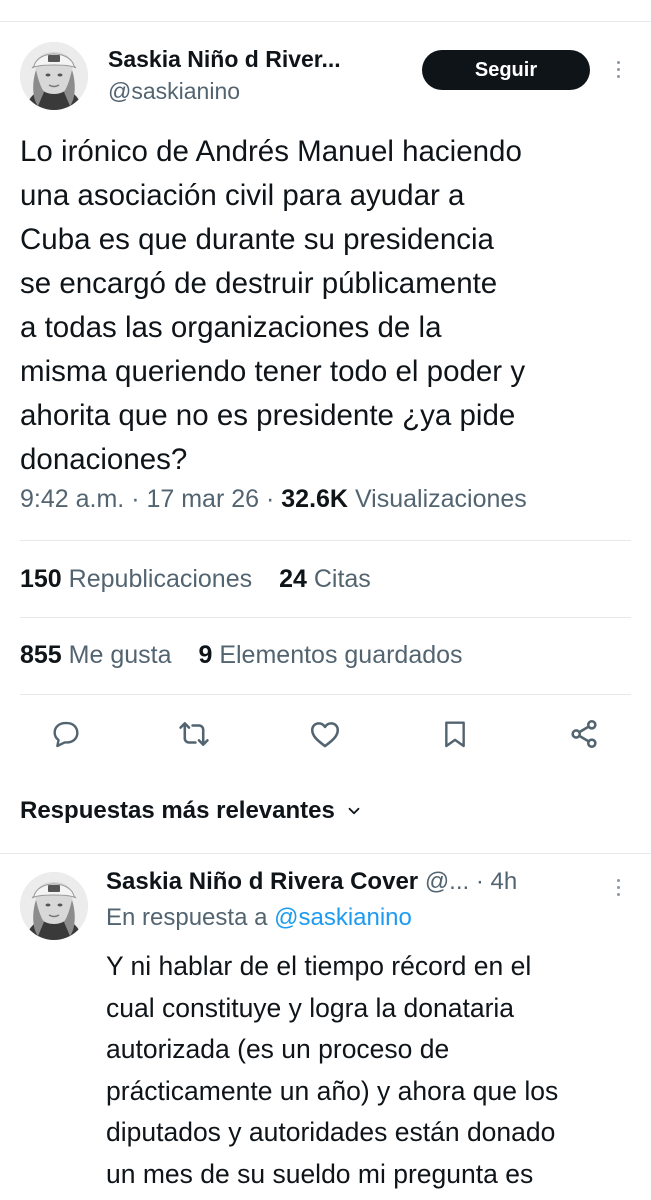 Image resolution: width=651 pixels, height=1200 pixels. Describe the element at coordinates (41, 579) in the screenshot. I see `reposts-count: 150` at that location.